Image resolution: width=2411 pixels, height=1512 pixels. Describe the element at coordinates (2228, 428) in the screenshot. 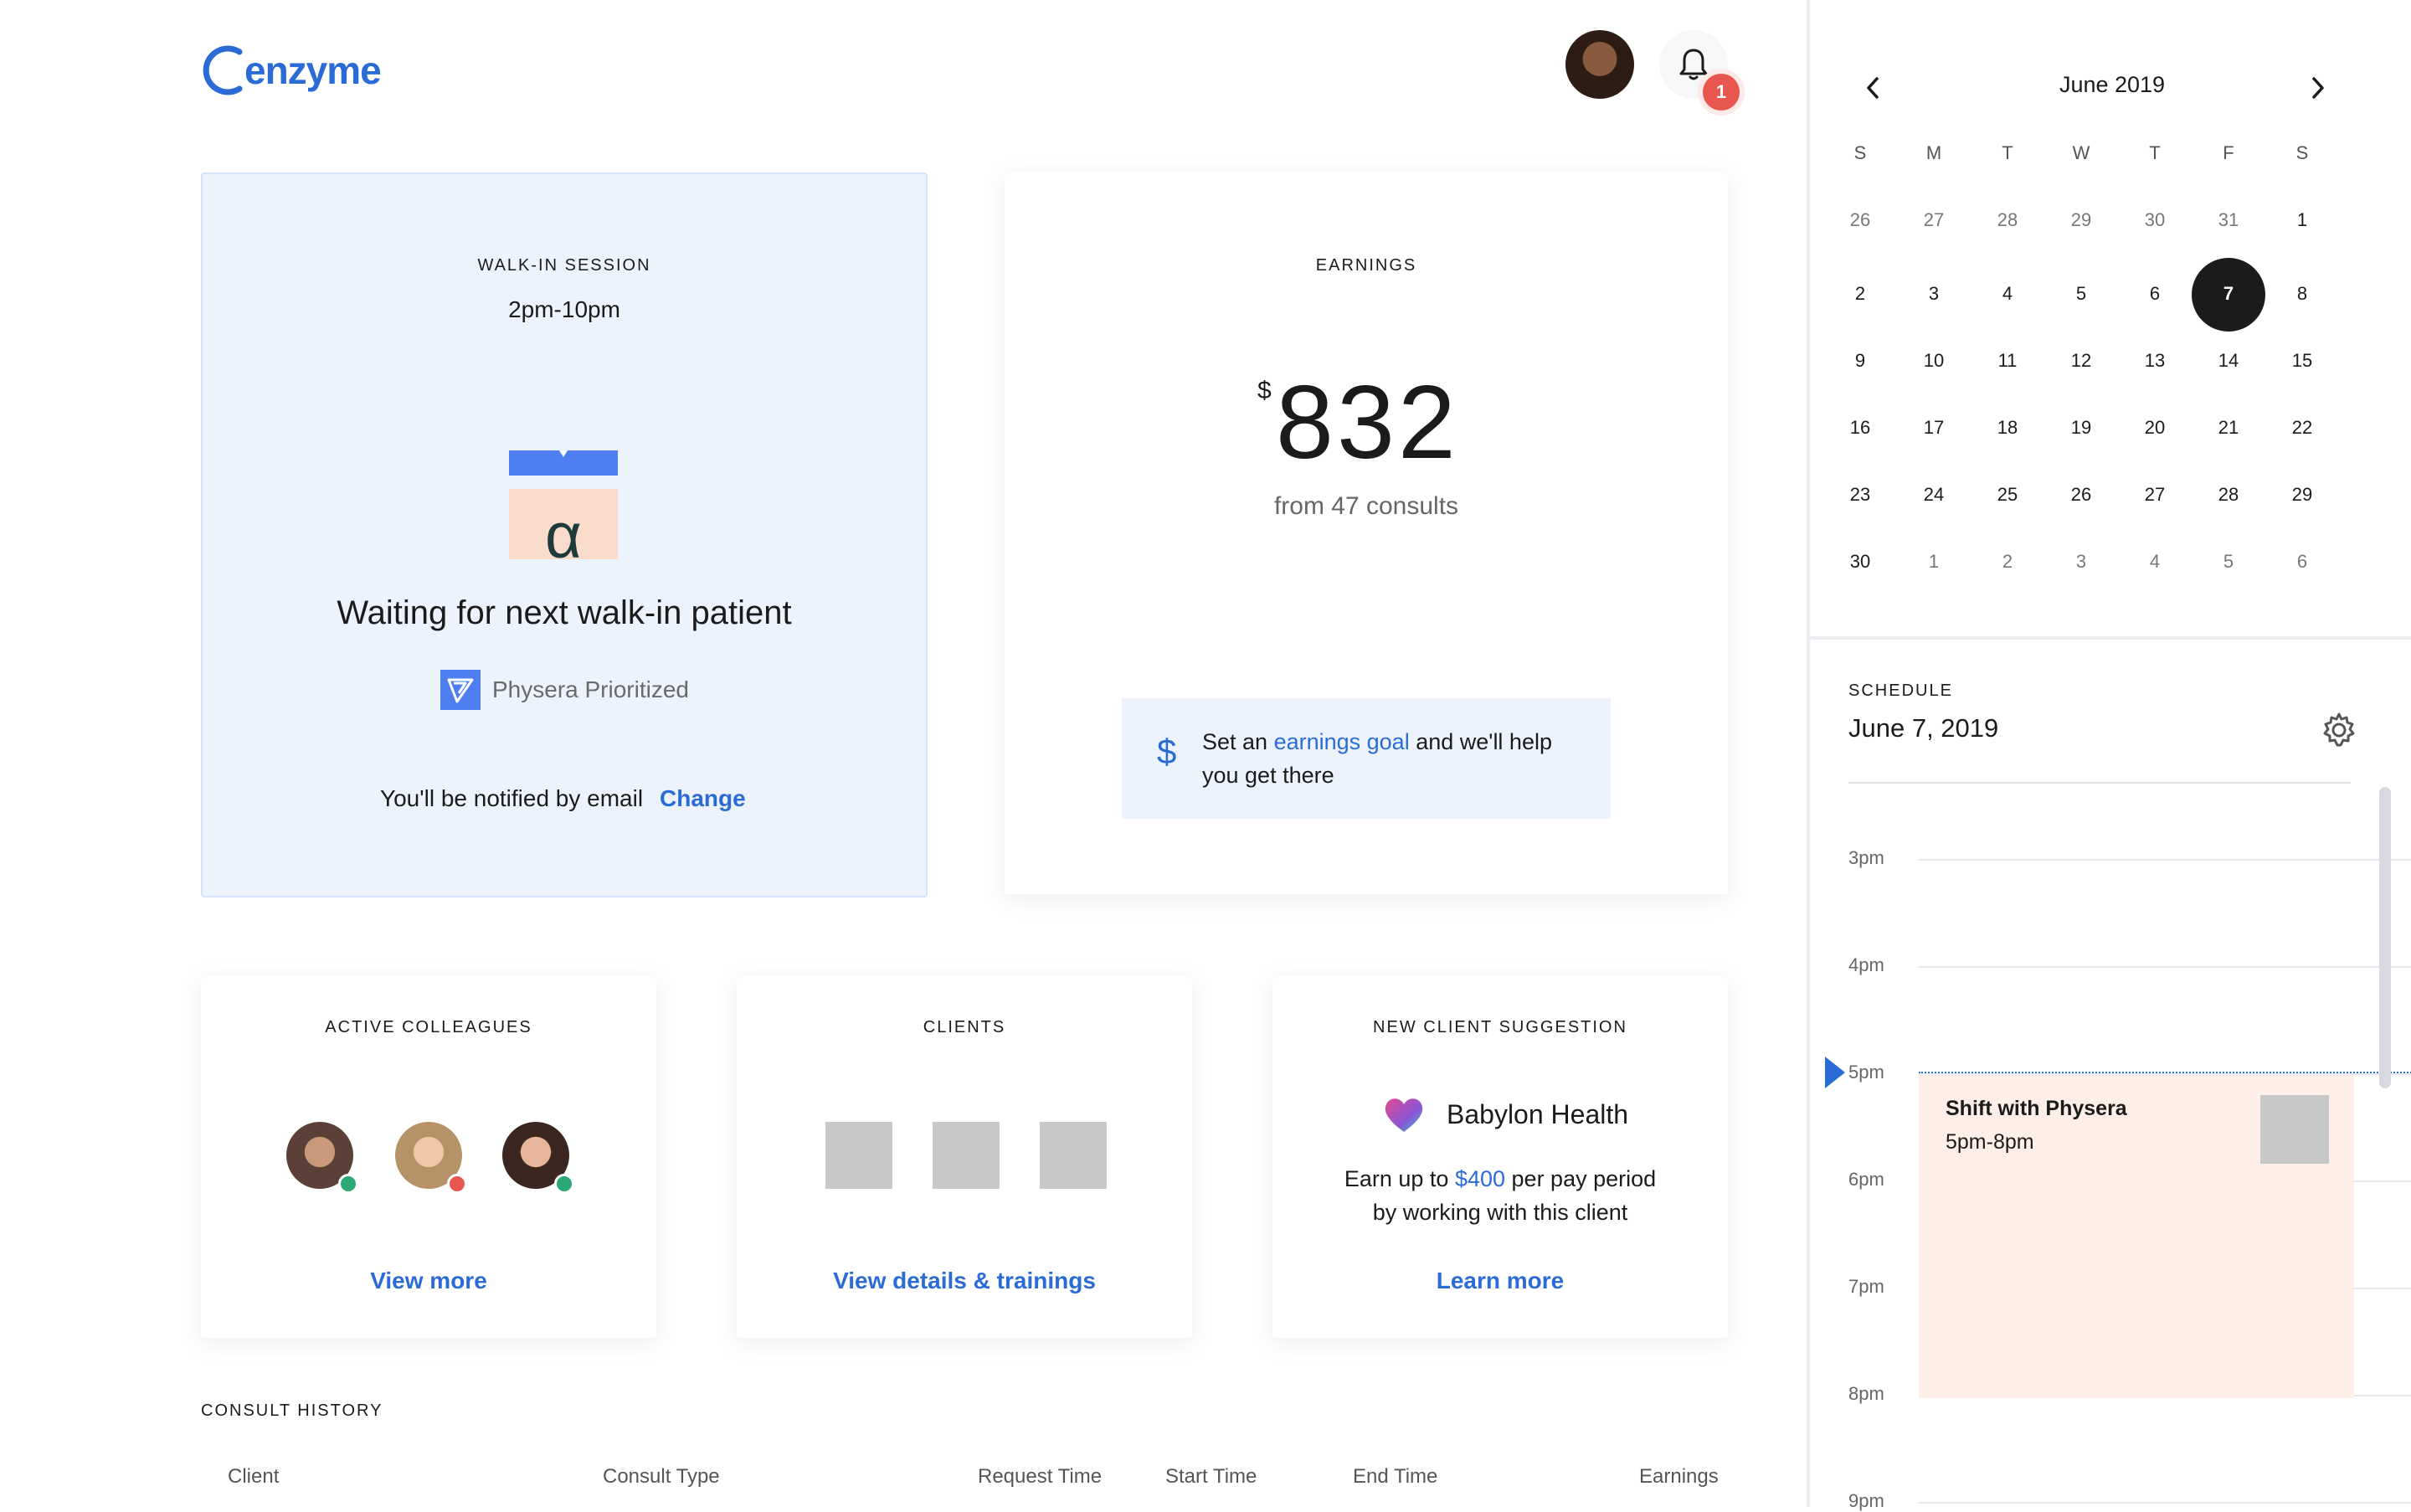

I see `calendar-day: 21` at that location.